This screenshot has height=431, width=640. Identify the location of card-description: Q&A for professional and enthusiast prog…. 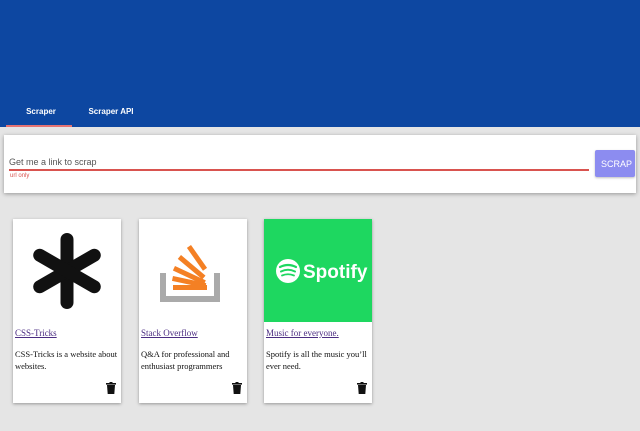
(185, 360).